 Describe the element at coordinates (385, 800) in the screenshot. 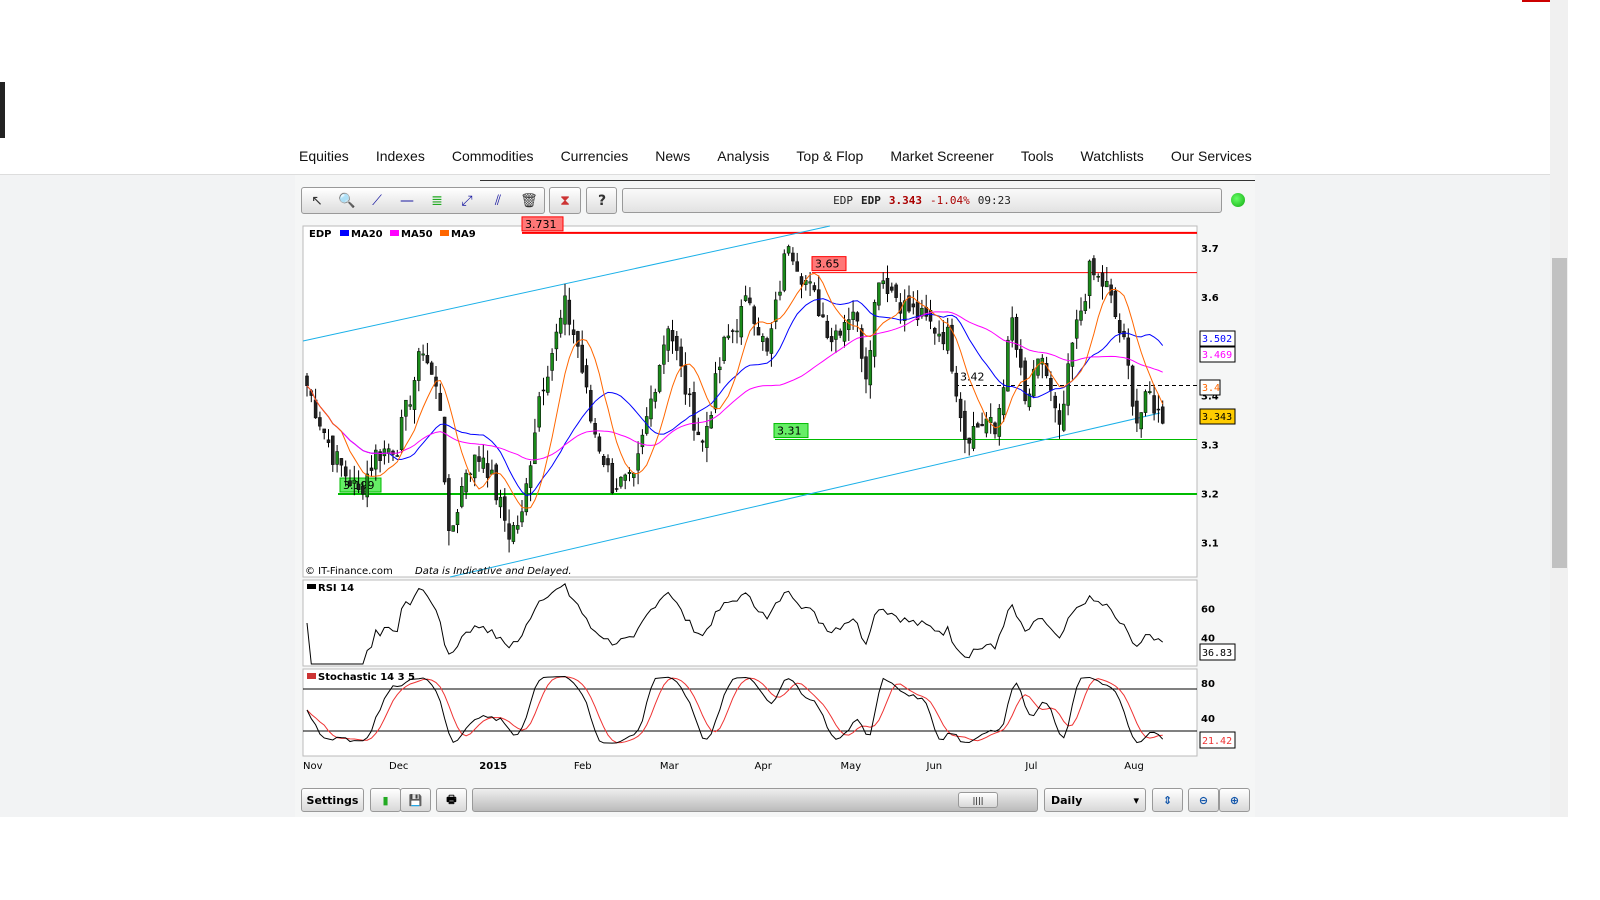

I see `candles-button: ▮` at that location.